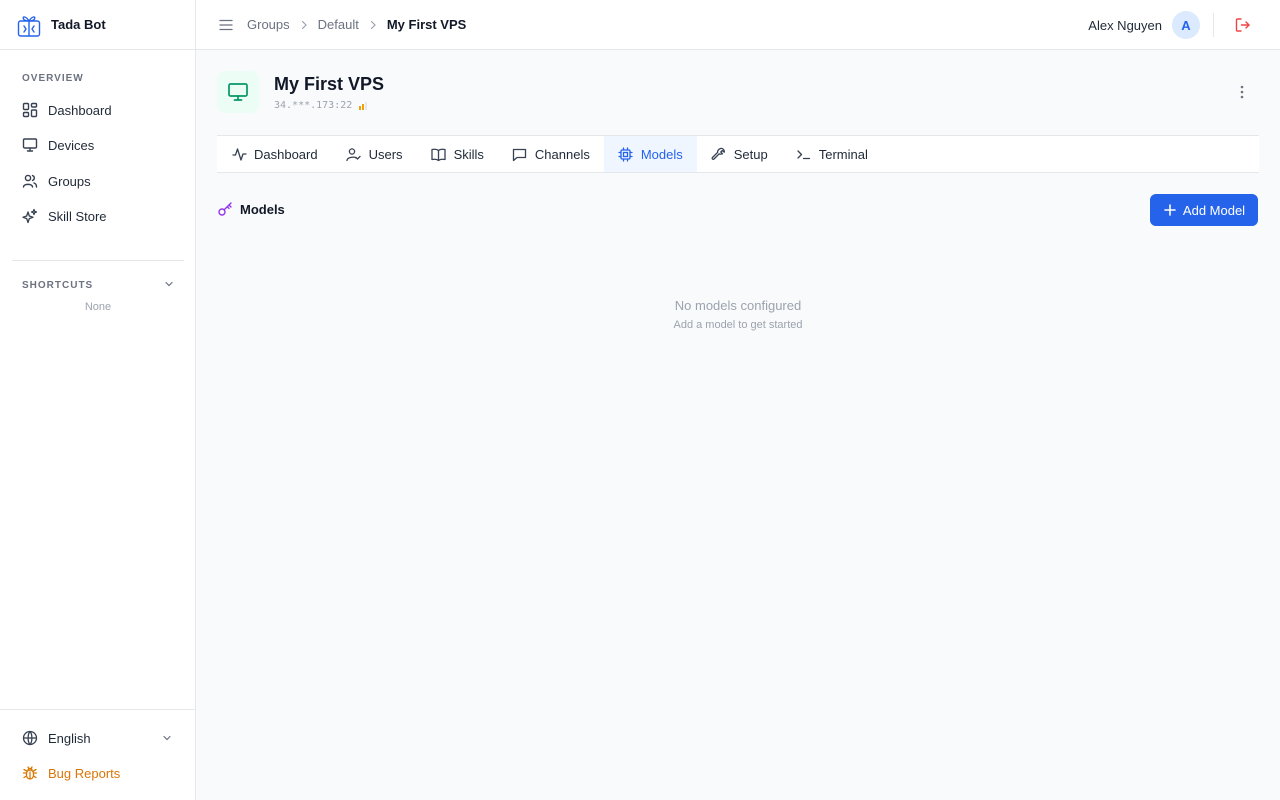 The width and height of the screenshot is (1280, 800). I want to click on sidebar-item-label: Dashboard, so click(80, 110).